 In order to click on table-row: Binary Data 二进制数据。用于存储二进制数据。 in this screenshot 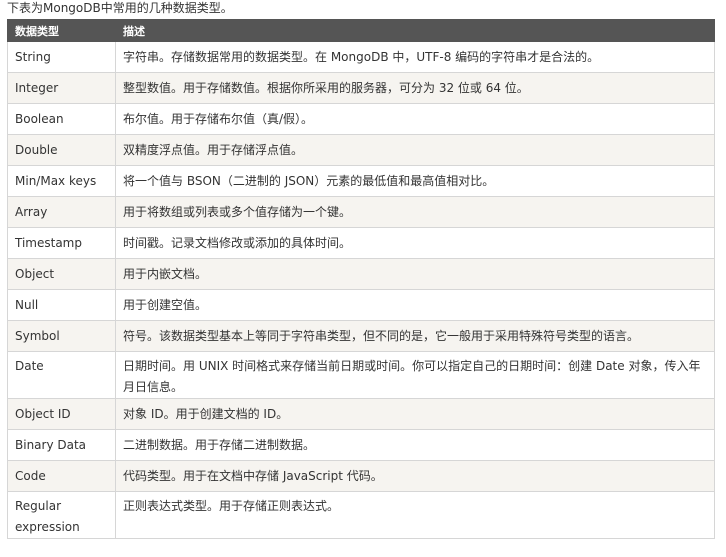, I will do `click(361, 445)`.